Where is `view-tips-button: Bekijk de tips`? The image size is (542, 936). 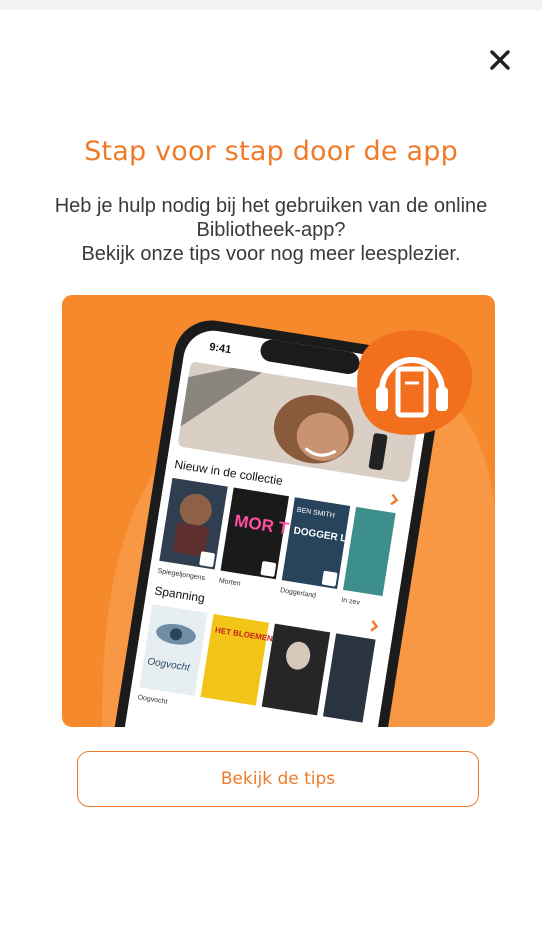 view-tips-button: Bekijk de tips is located at coordinates (278, 779).